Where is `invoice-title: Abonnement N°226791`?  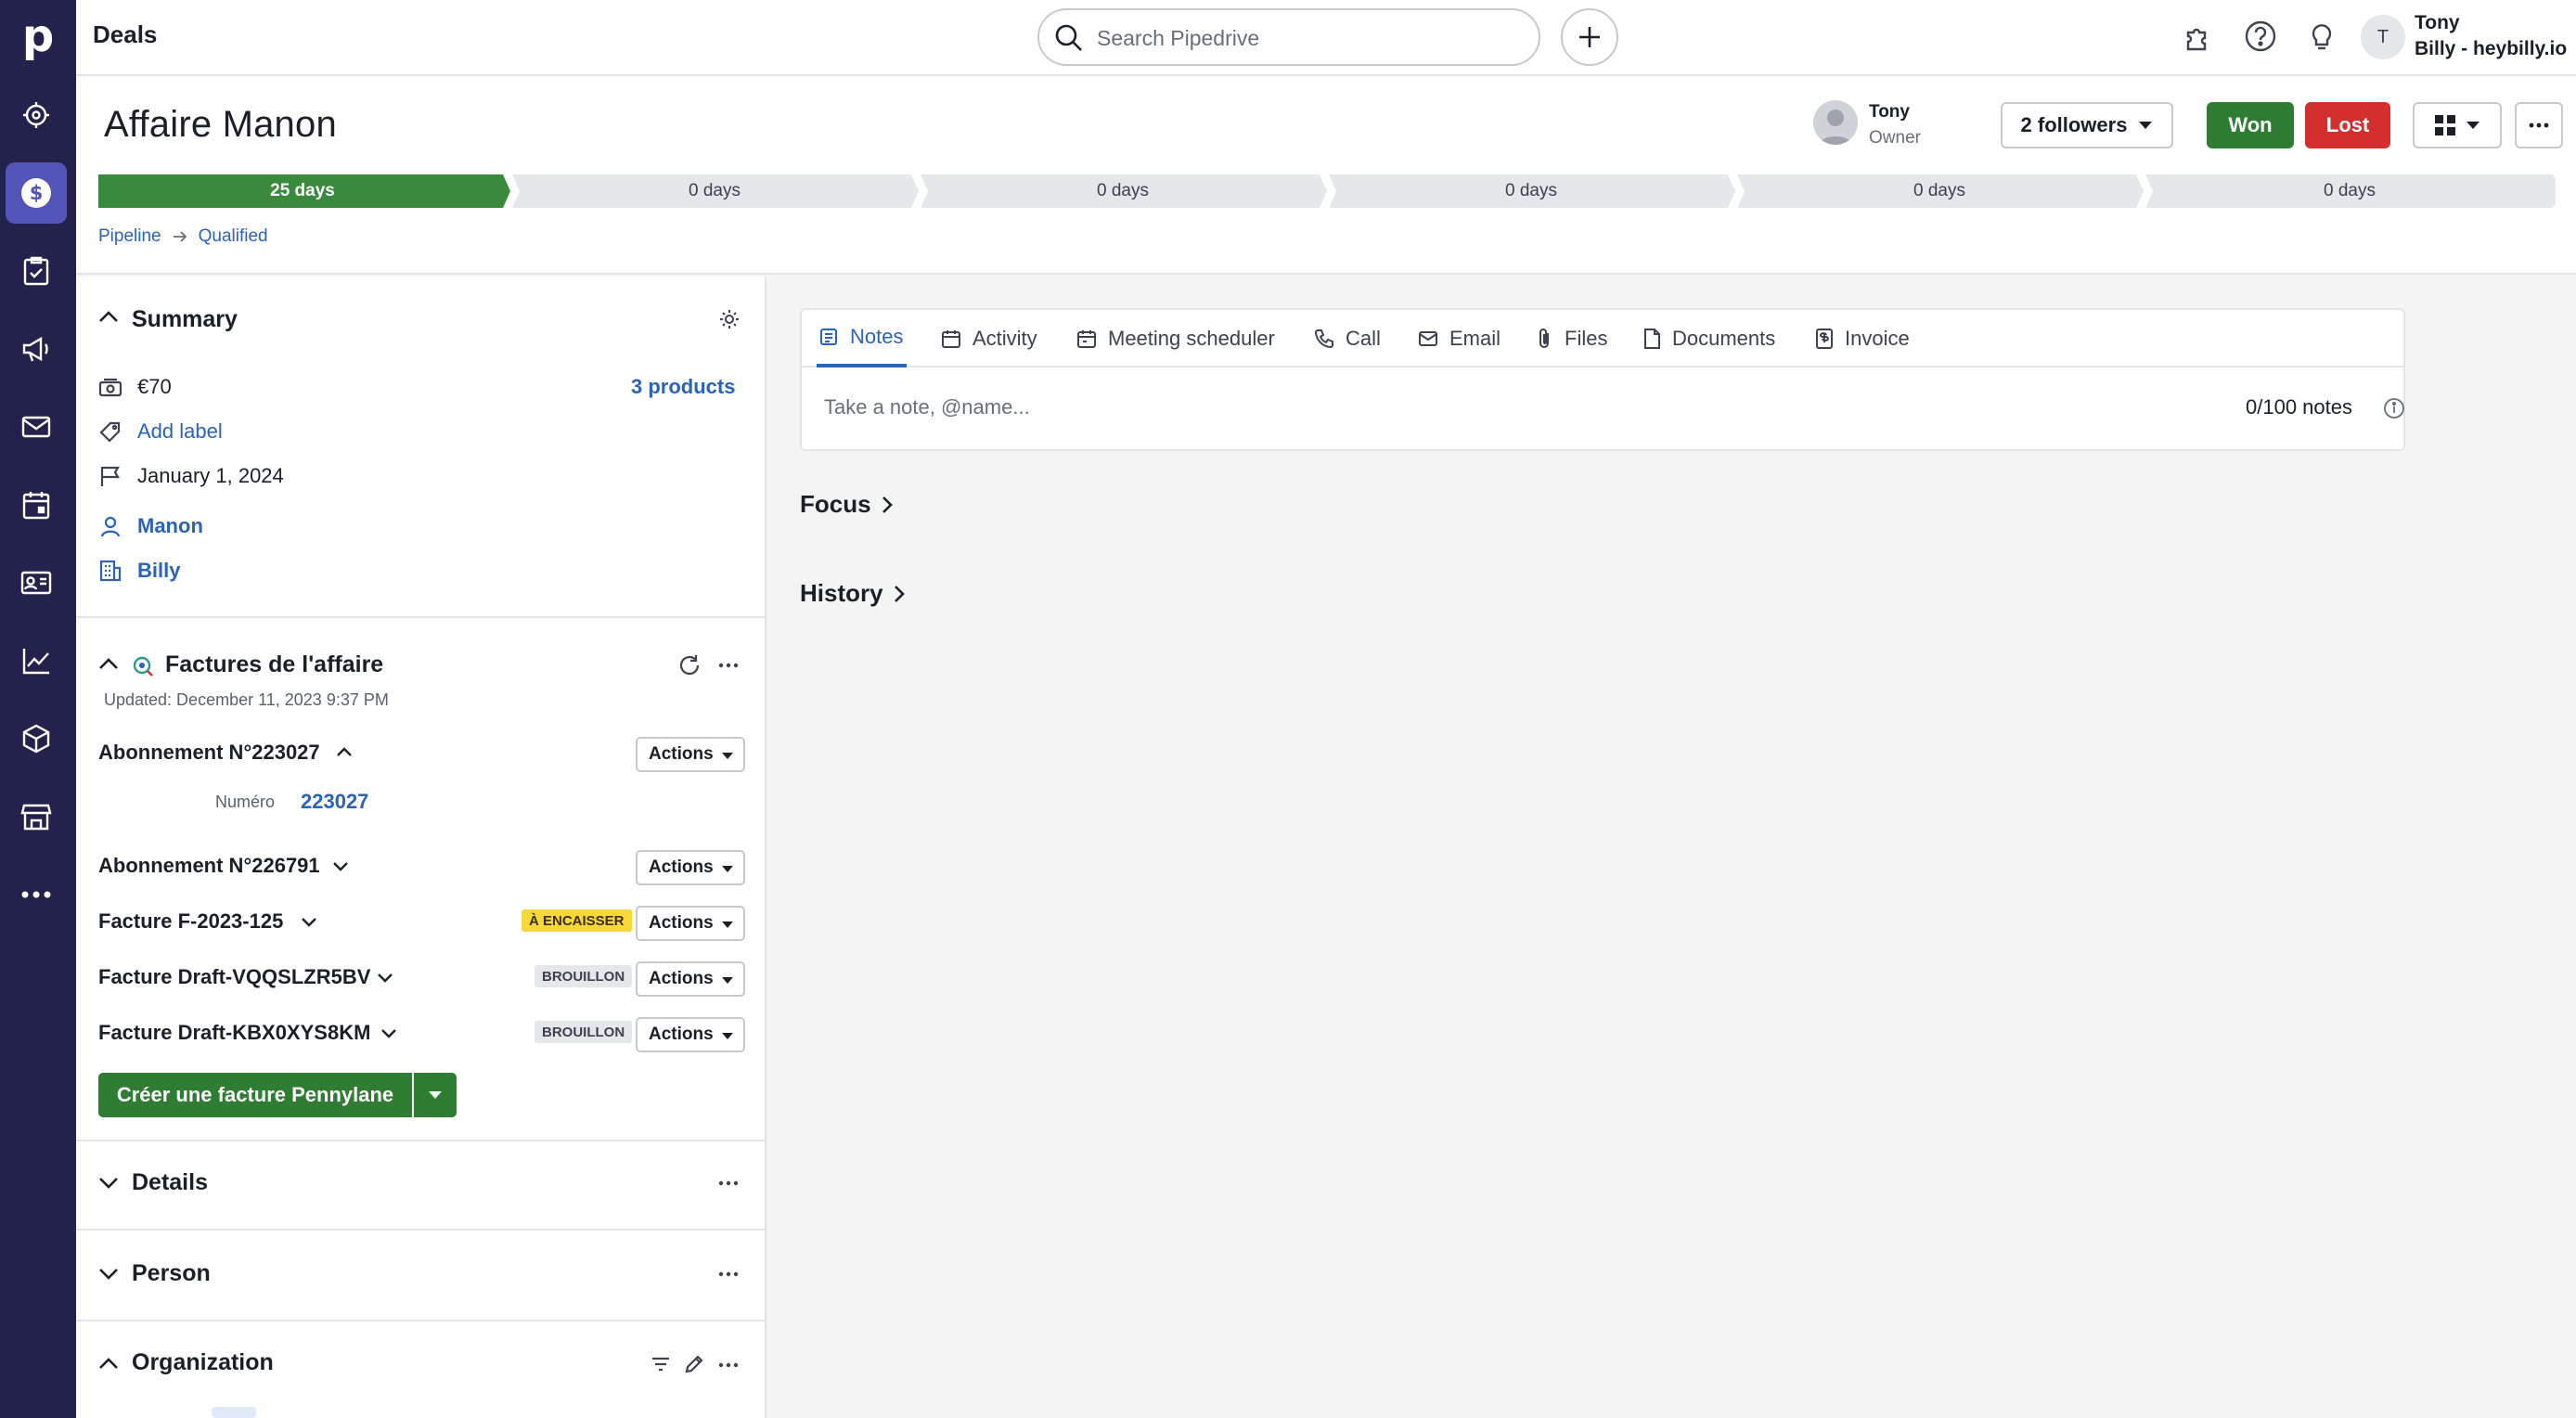
invoice-title: Abonnement N°226791 is located at coordinates (209, 866).